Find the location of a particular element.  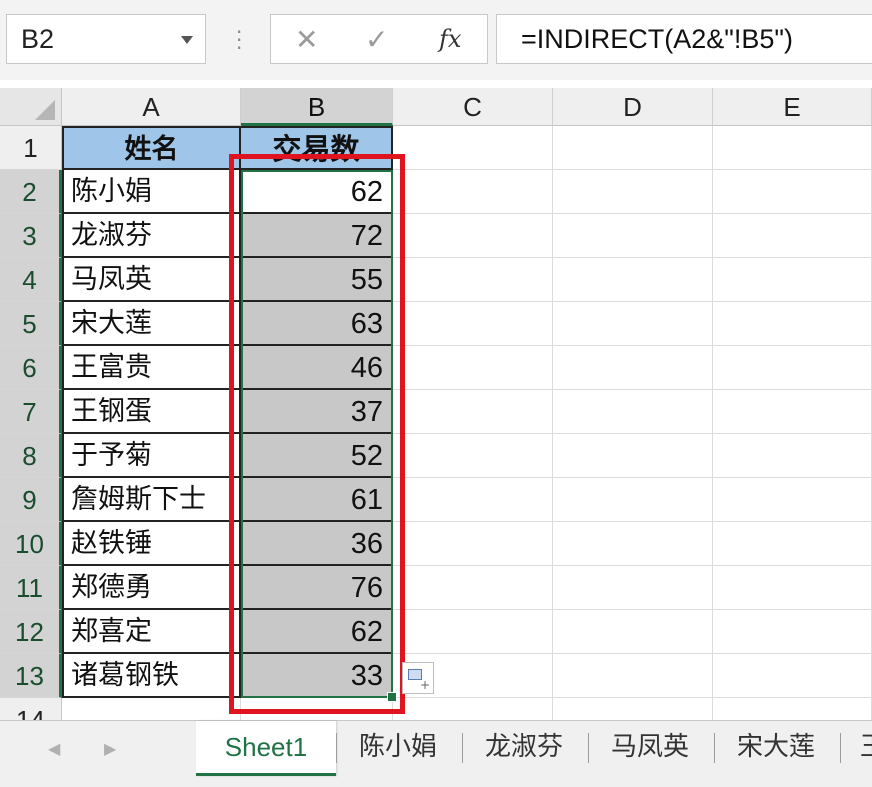

name-box: B2 is located at coordinates (106, 39).